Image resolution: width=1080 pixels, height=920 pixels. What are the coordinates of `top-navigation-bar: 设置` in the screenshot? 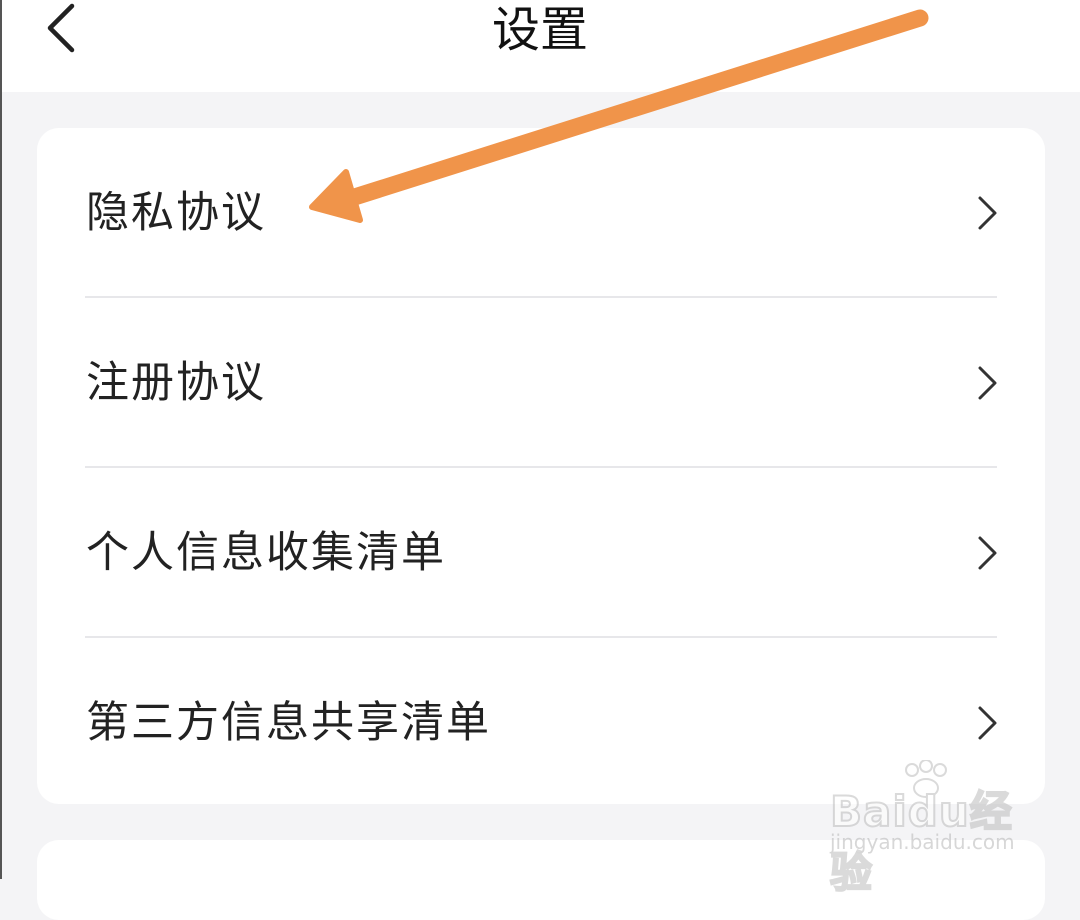 It's located at (540, 46).